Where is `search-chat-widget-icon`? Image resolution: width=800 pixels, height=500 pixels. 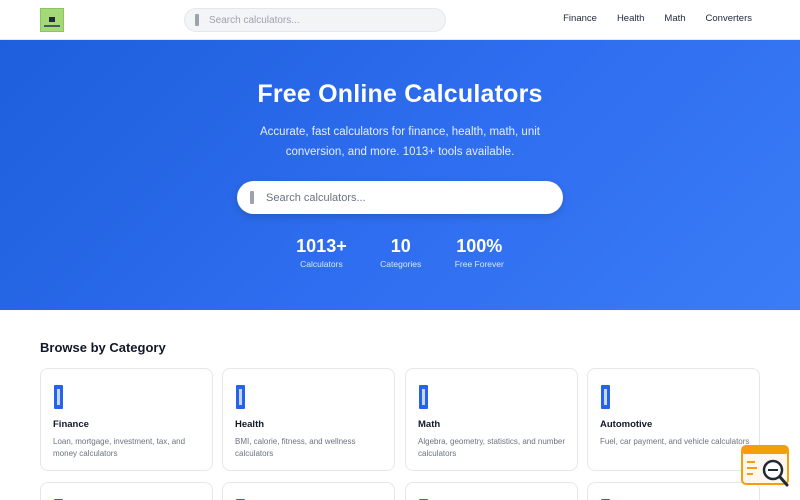 search-chat-widget-icon is located at coordinates (765, 466).